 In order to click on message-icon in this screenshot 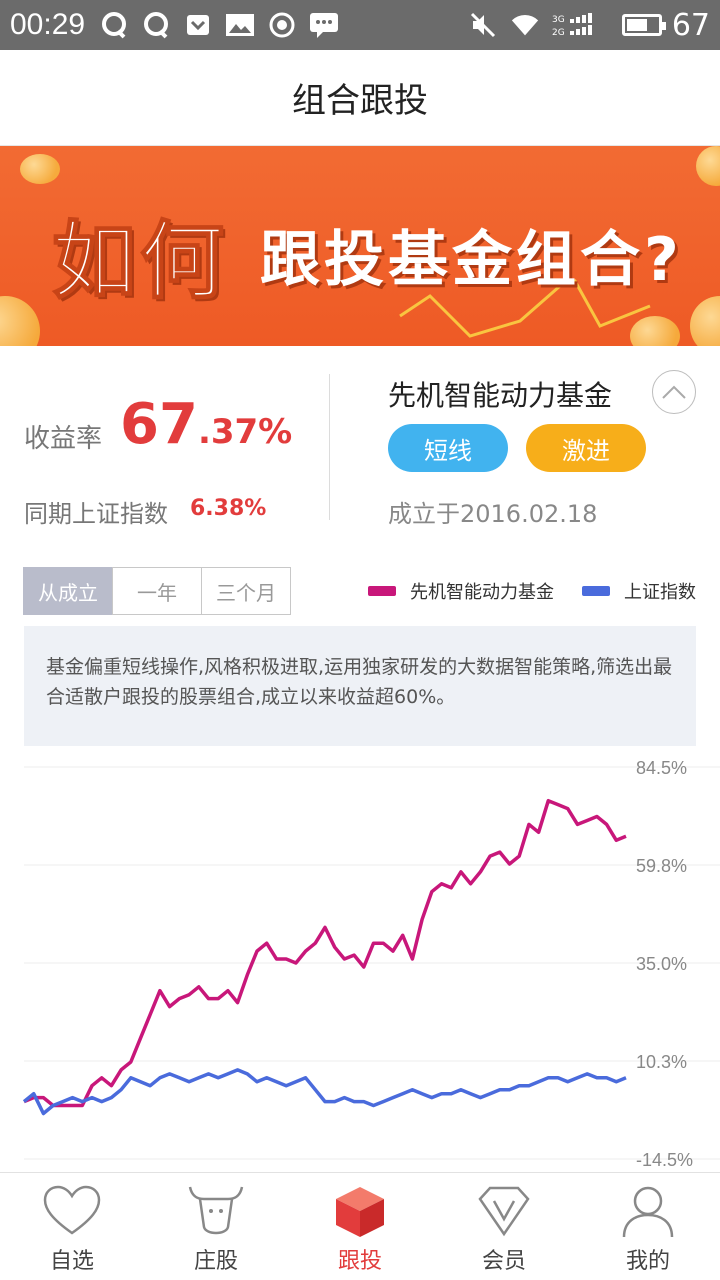, I will do `click(324, 25)`.